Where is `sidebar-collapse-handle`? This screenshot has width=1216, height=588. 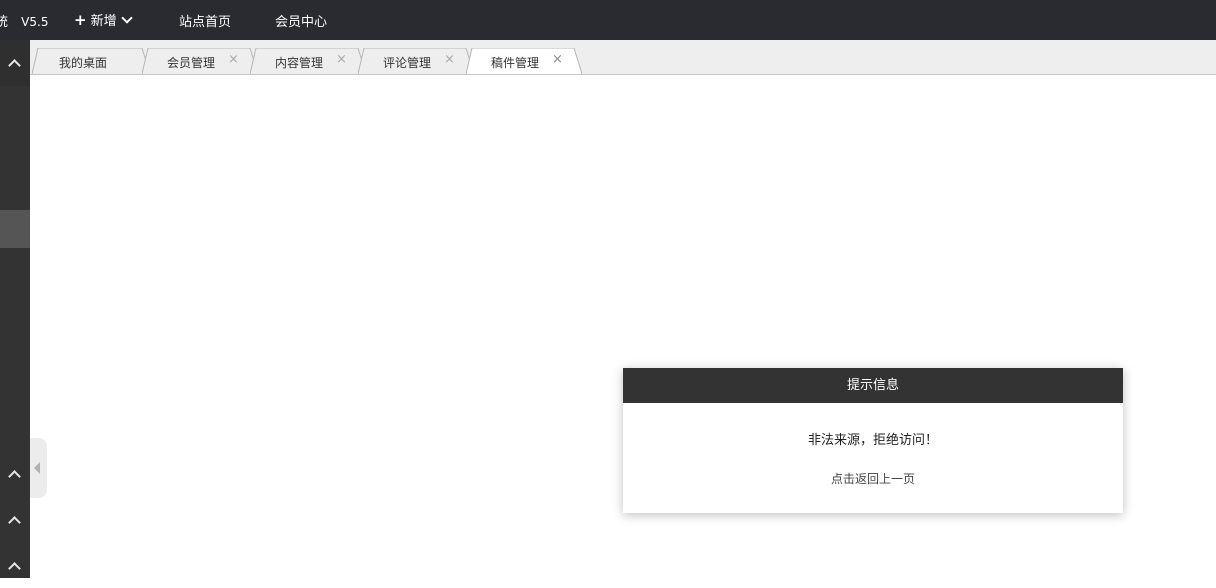 sidebar-collapse-handle is located at coordinates (38, 468).